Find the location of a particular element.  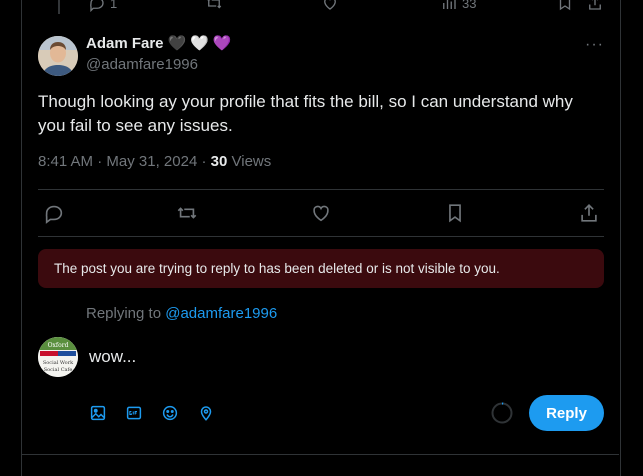

replying-to: Replying to @adamfare1996 is located at coordinates (181, 313).